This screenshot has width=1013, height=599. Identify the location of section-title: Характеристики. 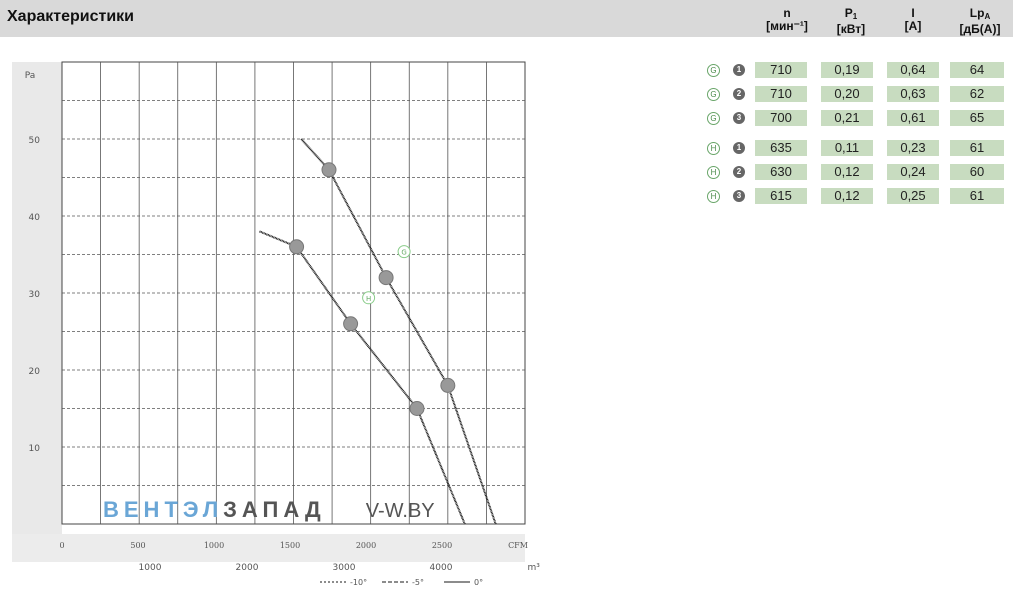
(71, 16).